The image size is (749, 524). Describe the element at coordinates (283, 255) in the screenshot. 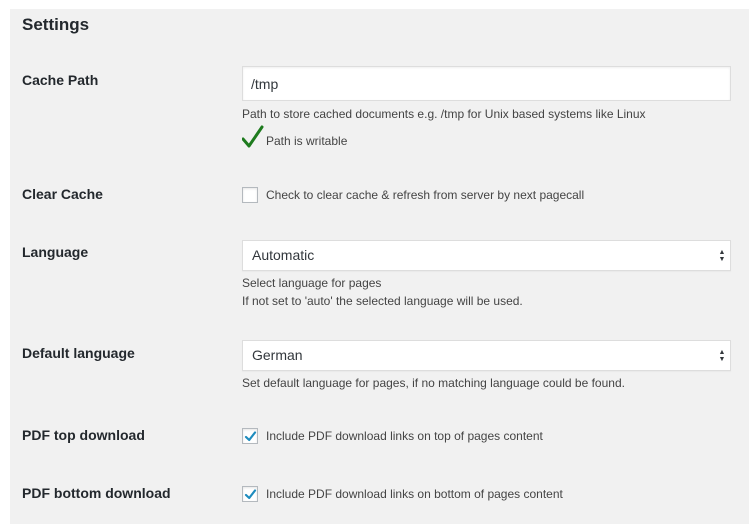

I see `language-select-value: Automatic` at that location.